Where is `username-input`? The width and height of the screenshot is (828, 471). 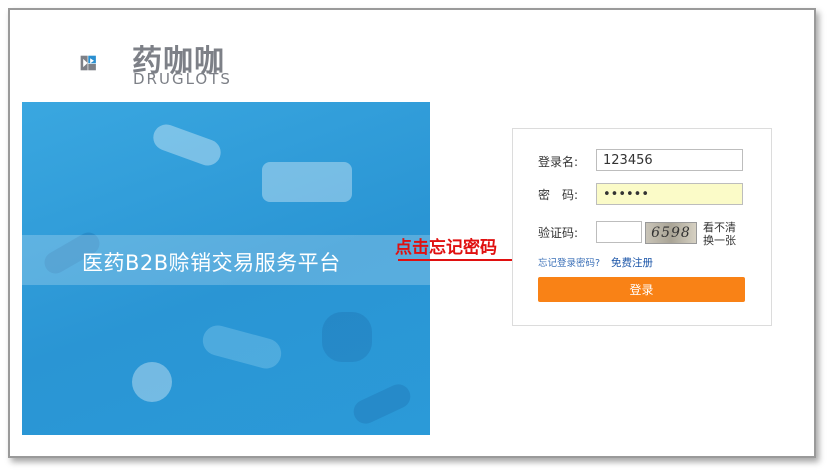
username-input is located at coordinates (669, 160).